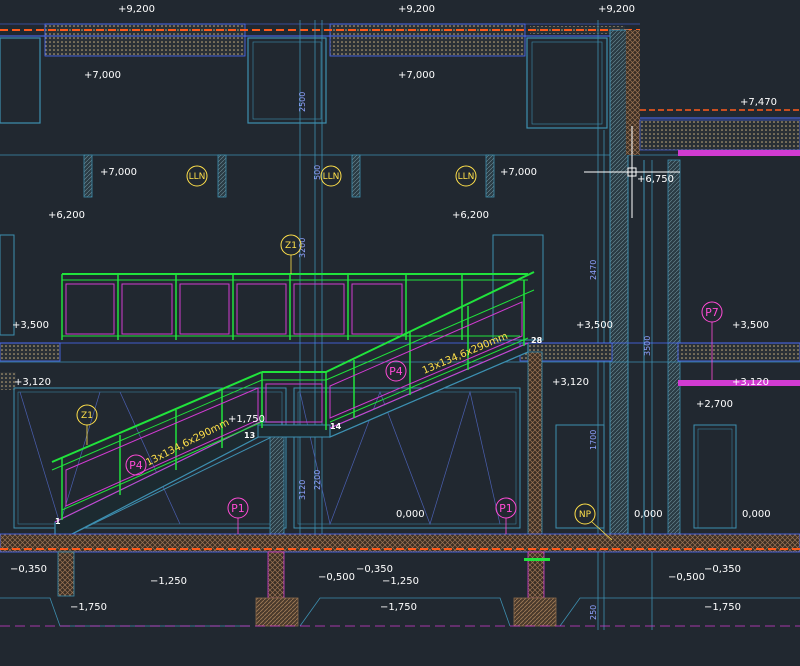 The height and width of the screenshot is (666, 800). Describe the element at coordinates (758, 102) in the screenshot. I see `level-label: +7,470` at that location.